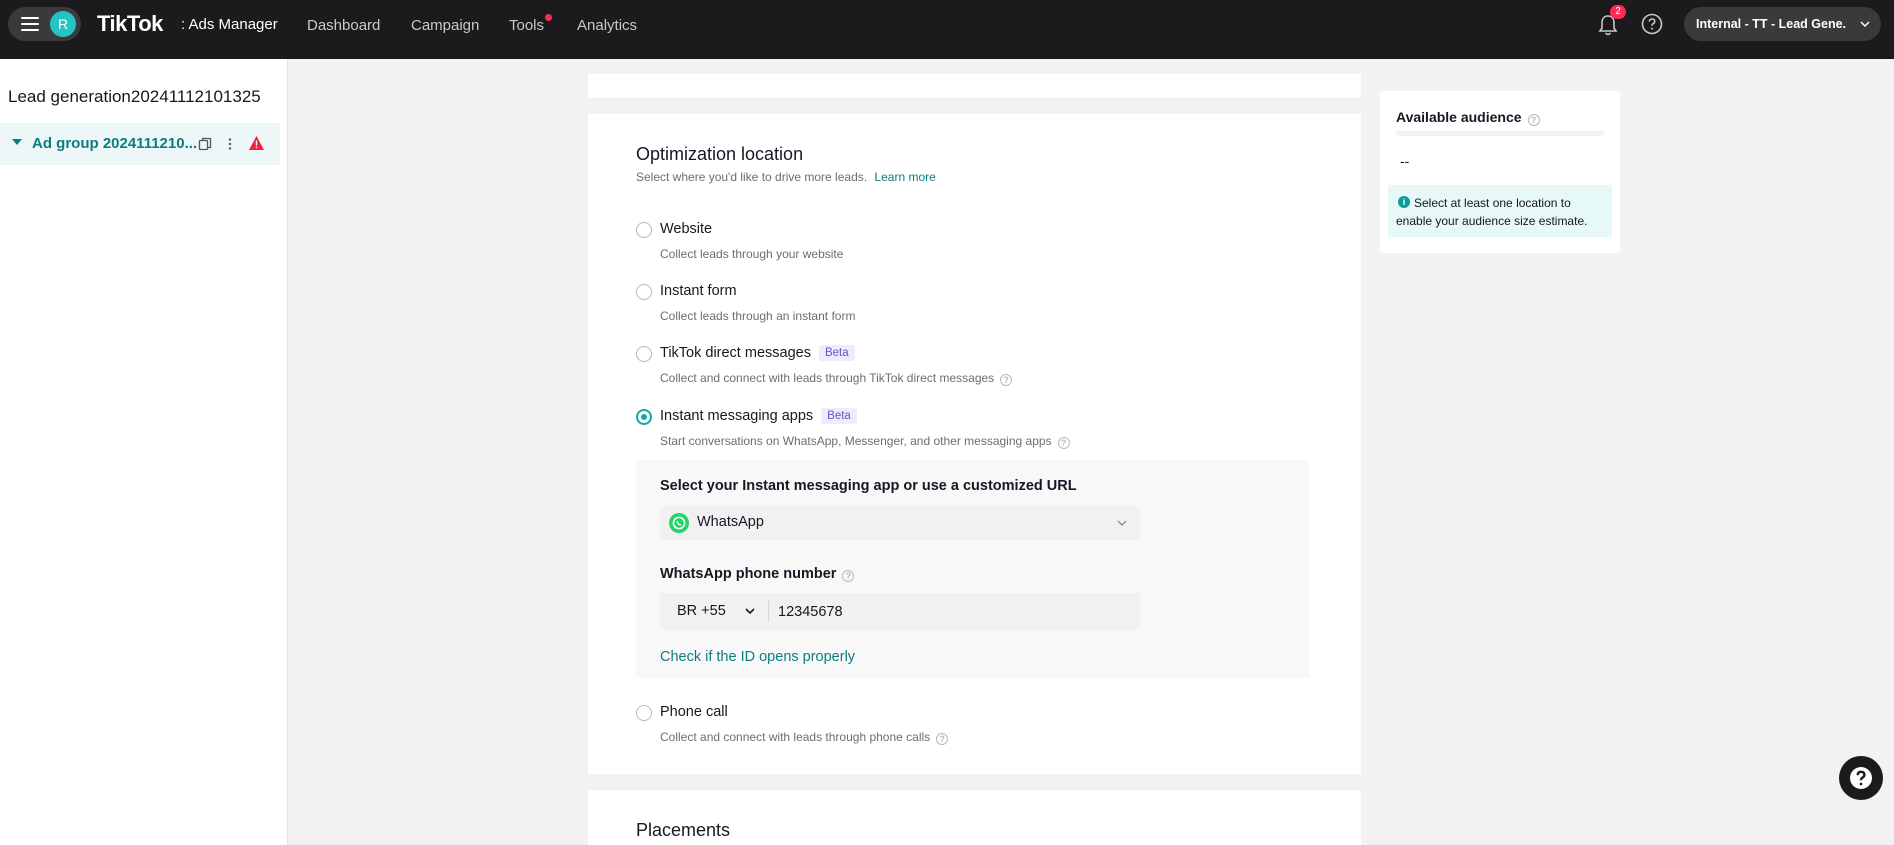 The width and height of the screenshot is (1894, 845). Describe the element at coordinates (953, 611) in the screenshot. I see `phone-number-input` at that location.